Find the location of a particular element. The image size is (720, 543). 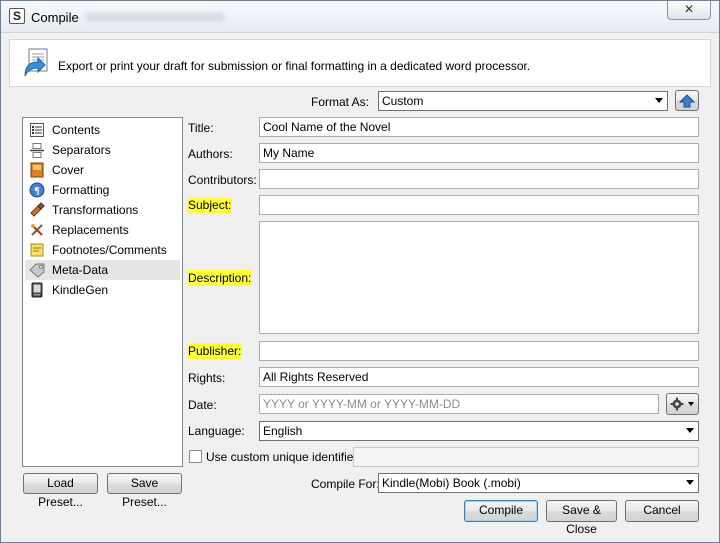

sidebar-item-label: Replacements is located at coordinates (90, 230).